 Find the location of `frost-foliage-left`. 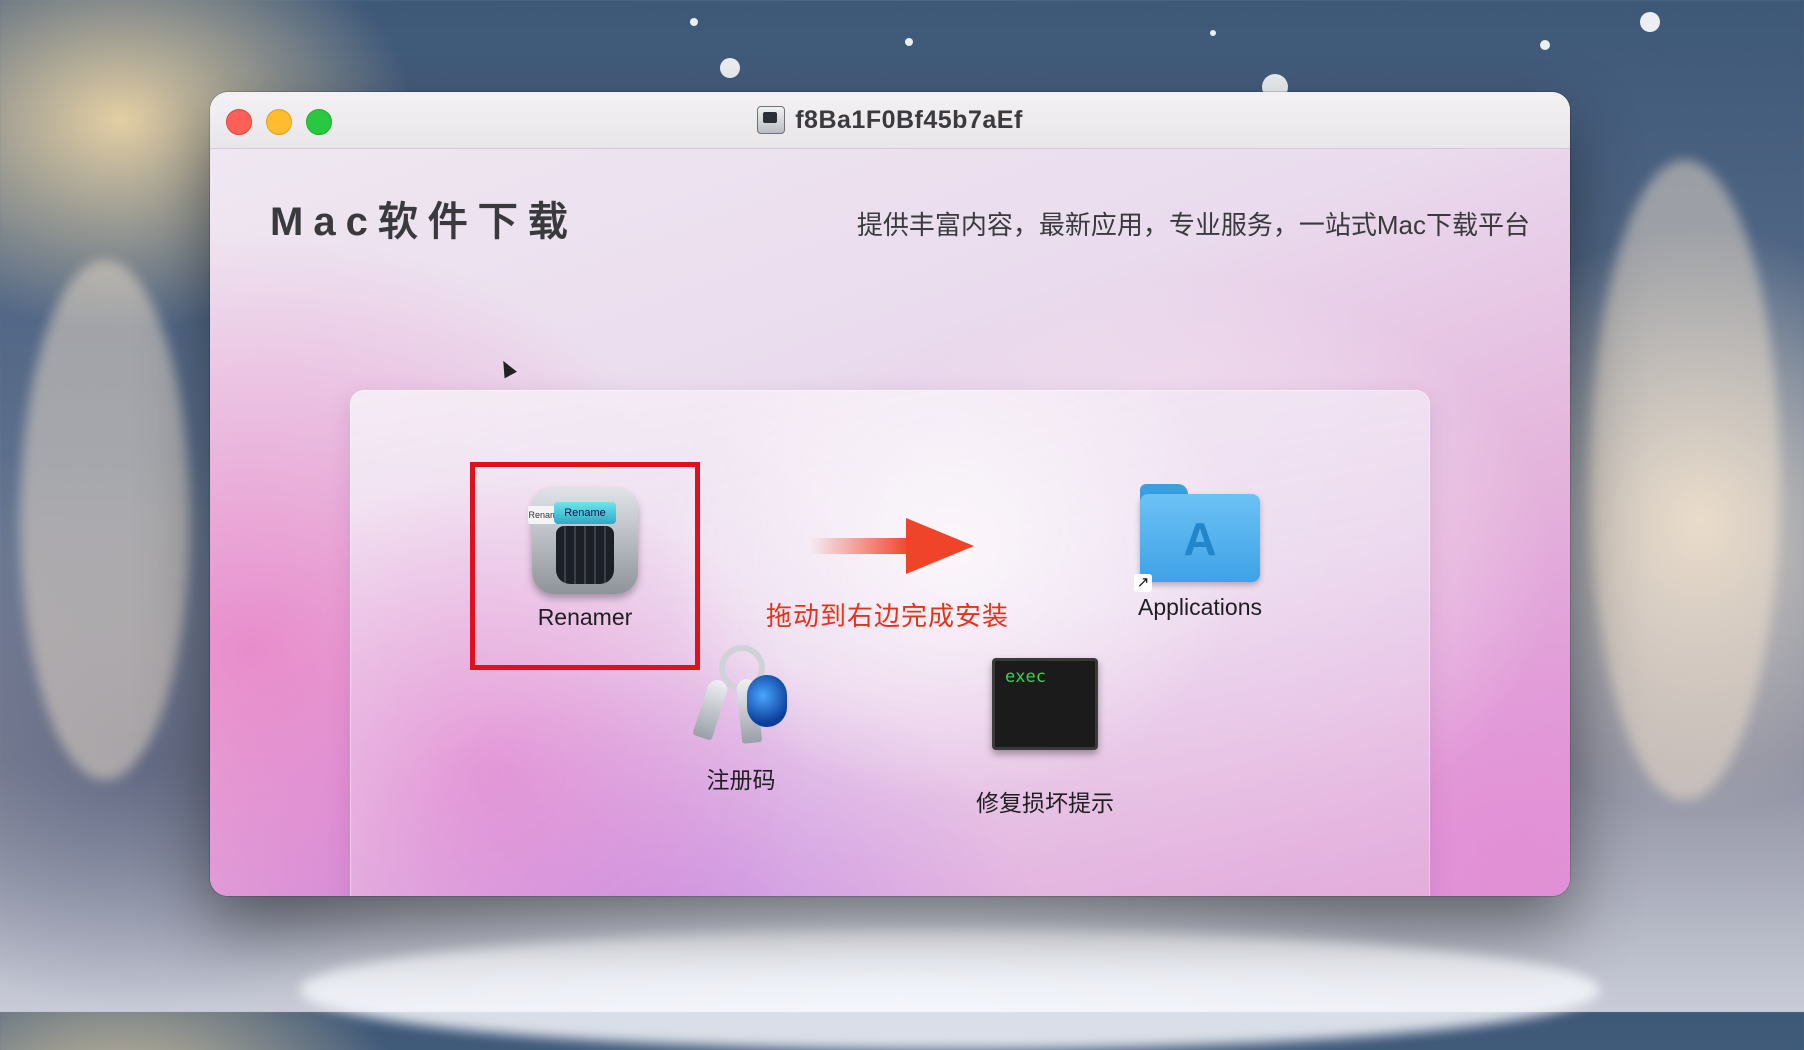

frost-foliage-left is located at coordinates (105, 520).